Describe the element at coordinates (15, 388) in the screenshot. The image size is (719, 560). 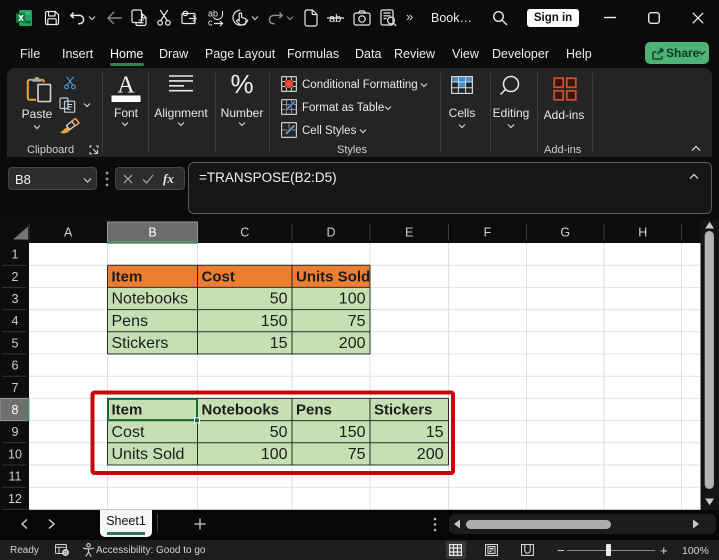
I see `svg-text: 7` at that location.